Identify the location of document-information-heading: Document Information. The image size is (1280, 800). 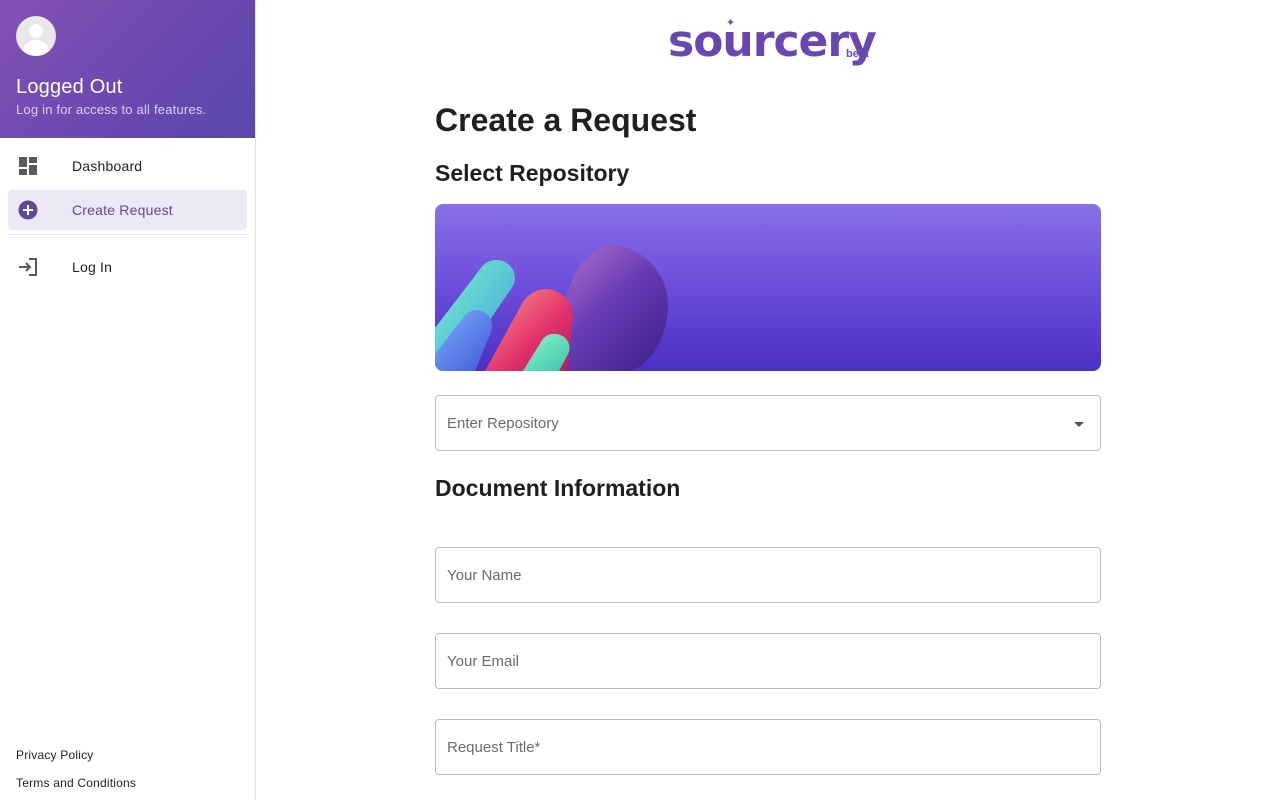
(558, 488).